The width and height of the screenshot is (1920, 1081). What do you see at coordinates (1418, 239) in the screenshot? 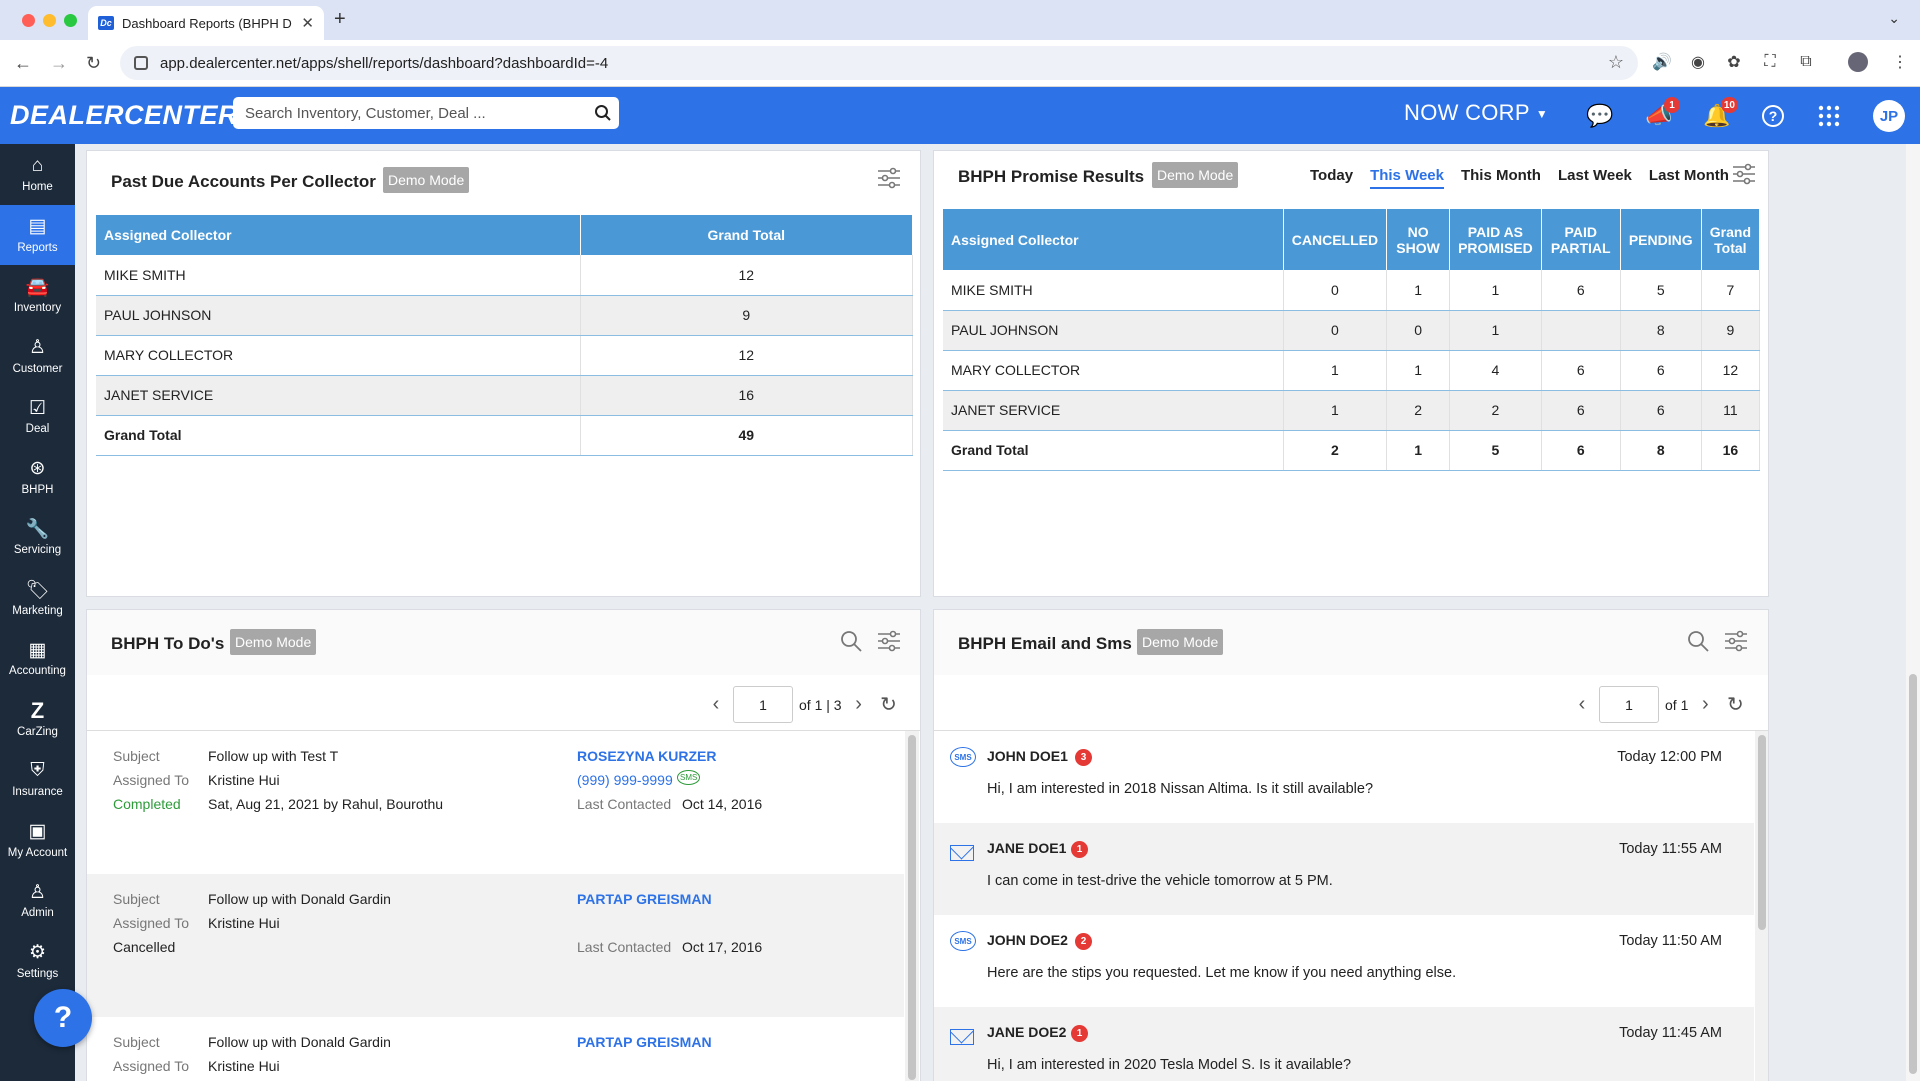
I see `column-header: NO SHOW` at bounding box center [1418, 239].